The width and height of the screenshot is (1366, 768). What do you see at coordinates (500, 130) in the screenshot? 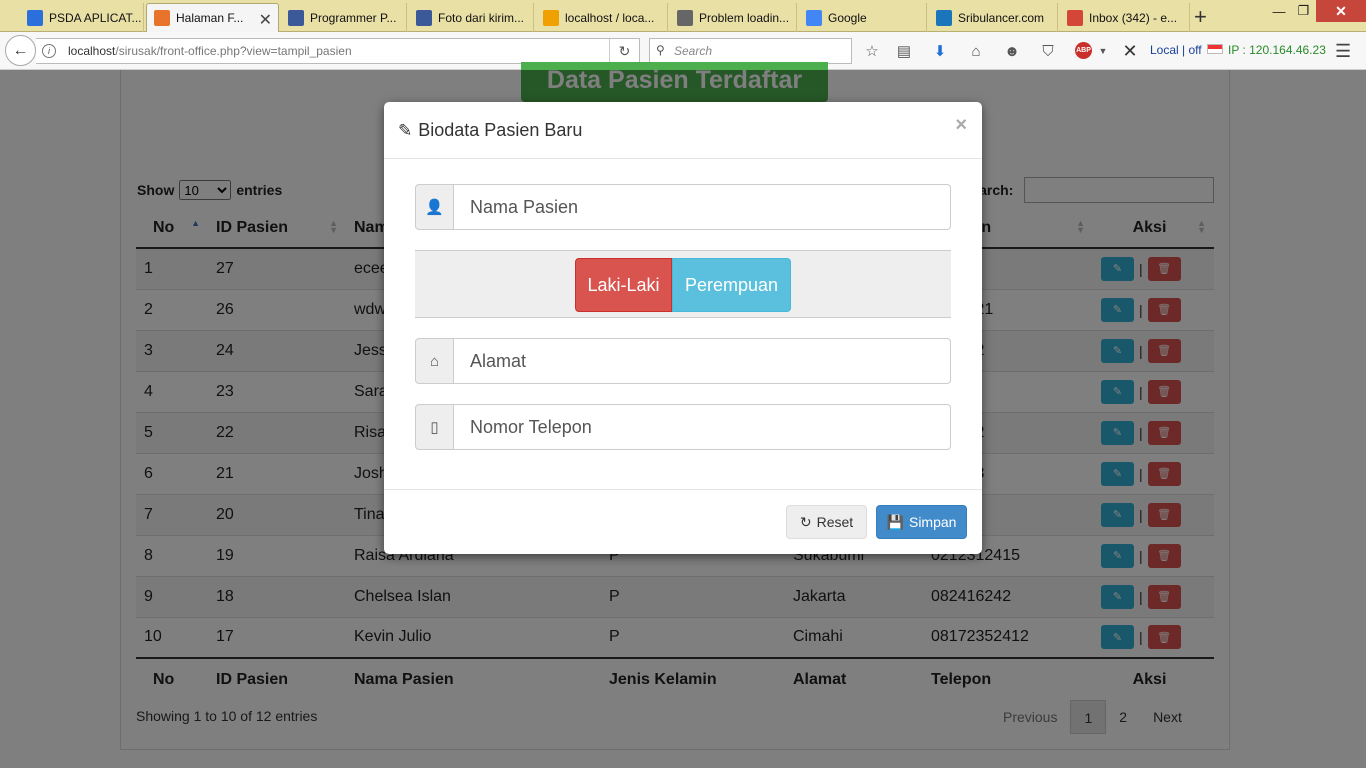
I see `modal-title-text: Biodata Pasien Baru` at bounding box center [500, 130].